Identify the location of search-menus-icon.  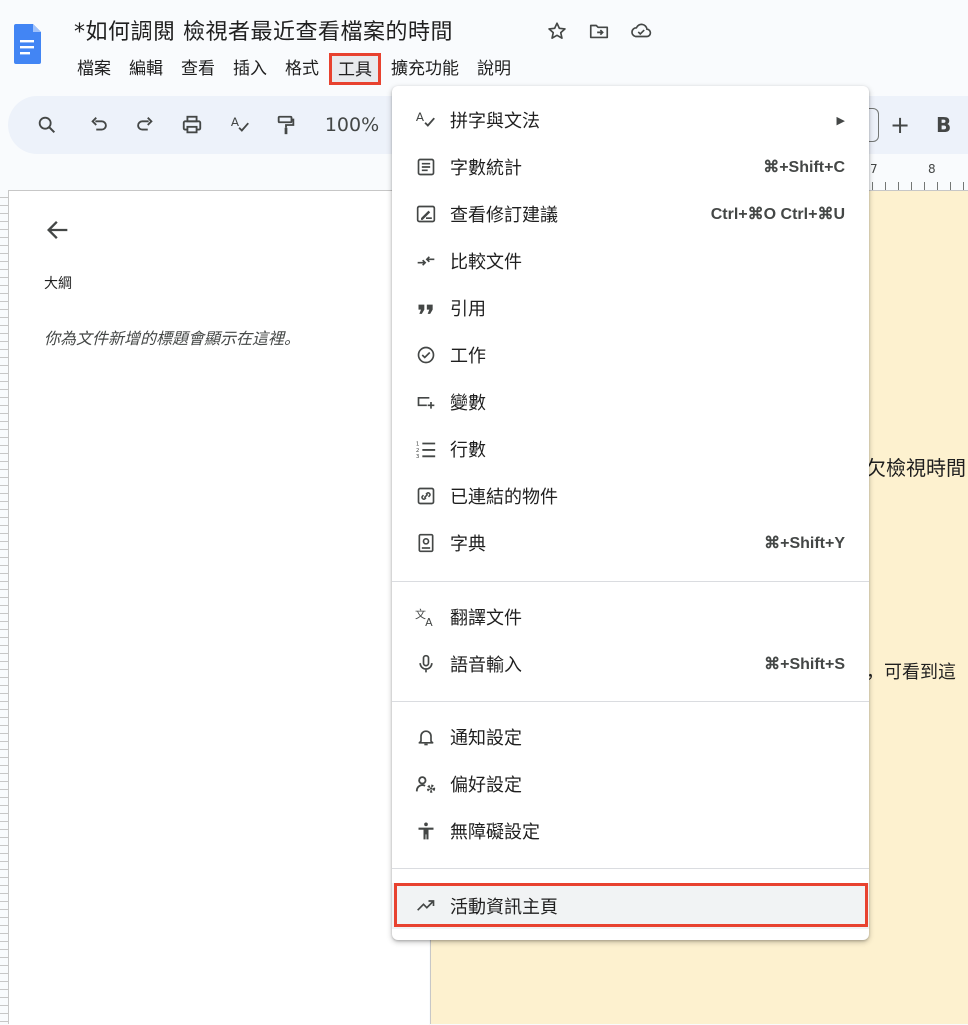
(47, 125).